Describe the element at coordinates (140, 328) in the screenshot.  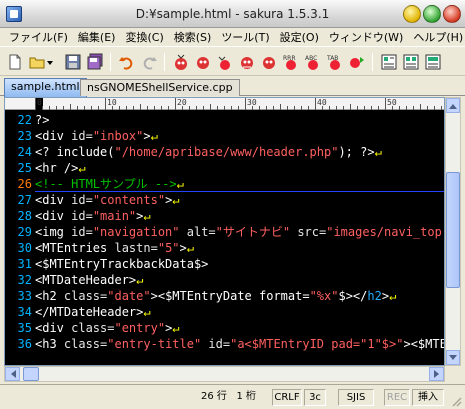
I see `code-token: "entry"` at that location.